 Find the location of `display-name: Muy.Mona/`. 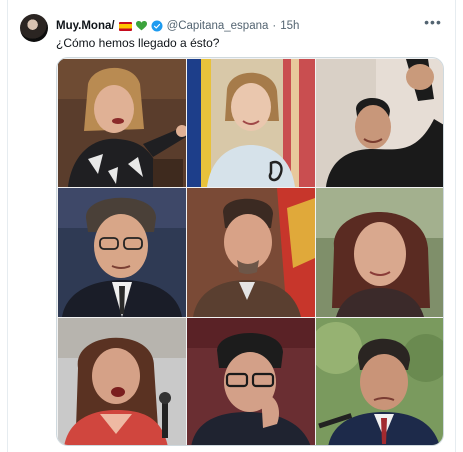

display-name: Muy.Mona/ is located at coordinates (85, 26).